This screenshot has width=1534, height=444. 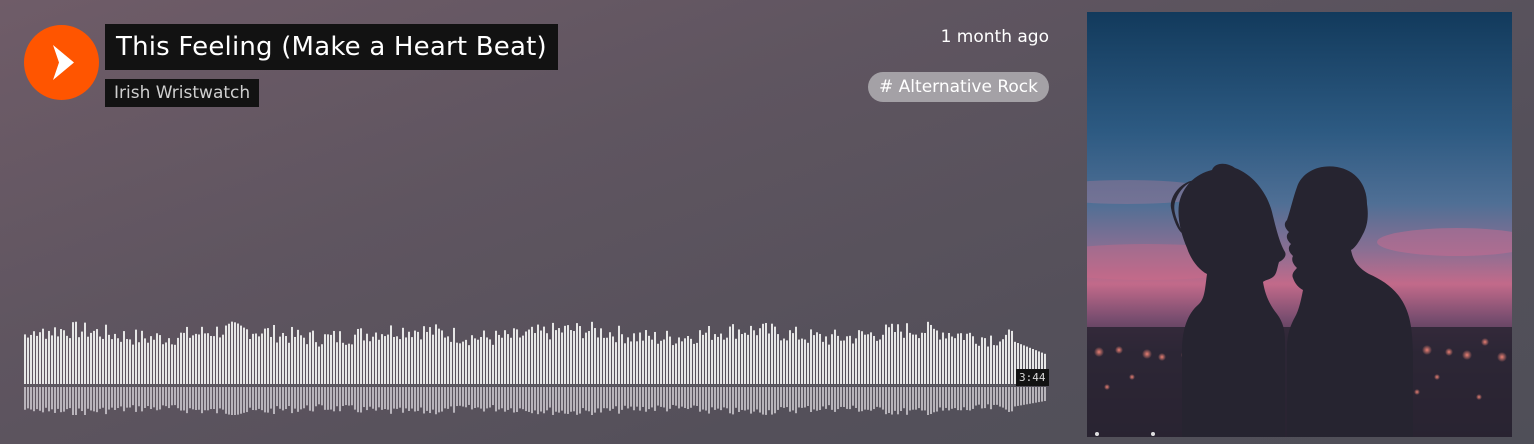 What do you see at coordinates (958, 87) in the screenshot?
I see `genre-tag: # Alternative Rock` at bounding box center [958, 87].